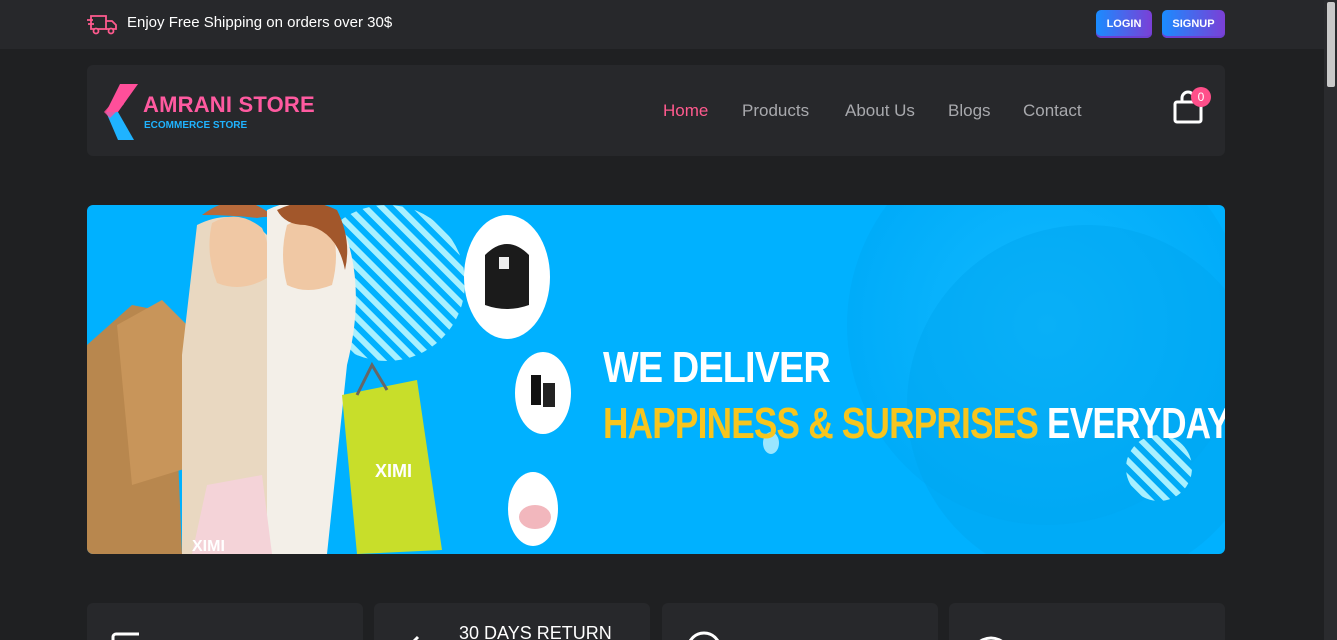 The height and width of the screenshot is (640, 1337). Describe the element at coordinates (1052, 111) in the screenshot. I see `nav-contact: Contact` at that location.